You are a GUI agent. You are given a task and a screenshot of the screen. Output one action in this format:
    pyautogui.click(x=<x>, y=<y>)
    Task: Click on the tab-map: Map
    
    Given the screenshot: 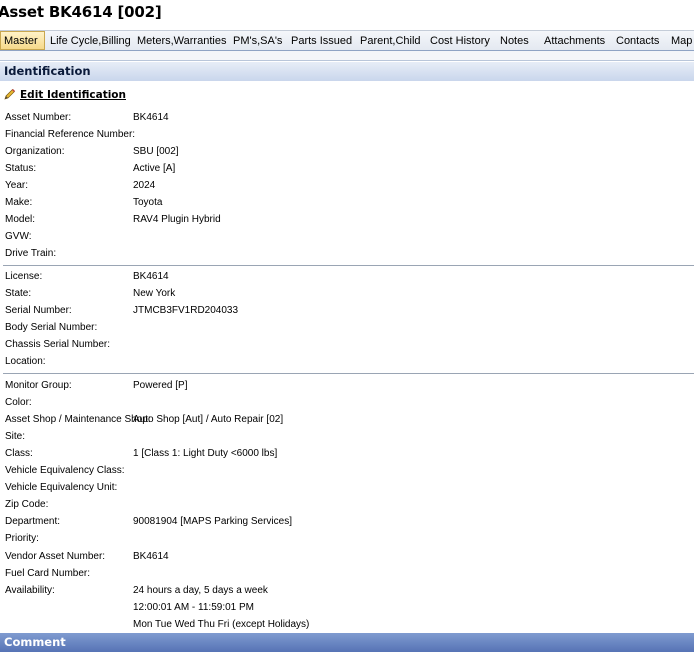 What is the action you would take?
    pyautogui.click(x=681, y=41)
    